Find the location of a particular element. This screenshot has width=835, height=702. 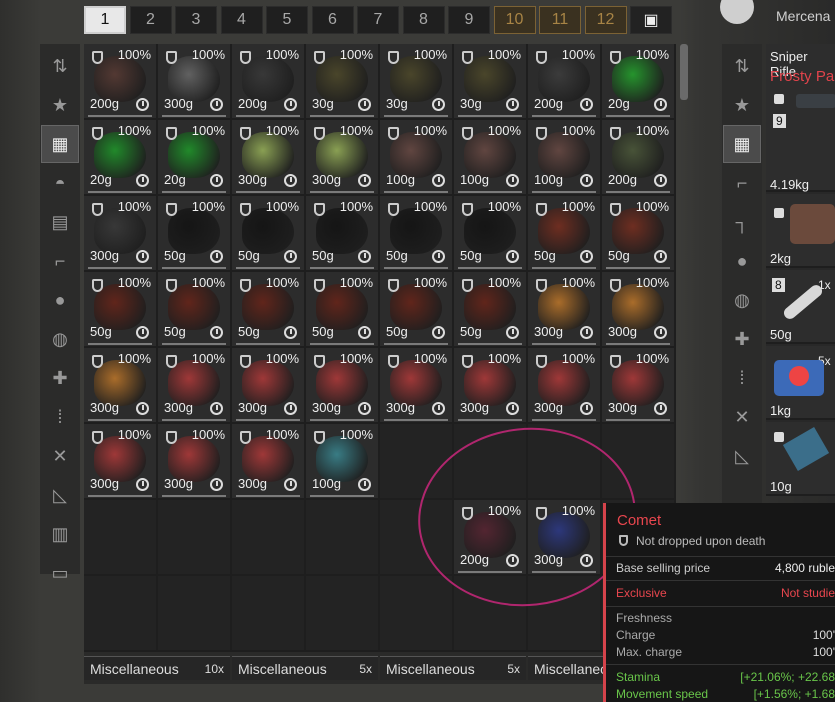

weapon-icon: ⌐ is located at coordinates (60, 261).